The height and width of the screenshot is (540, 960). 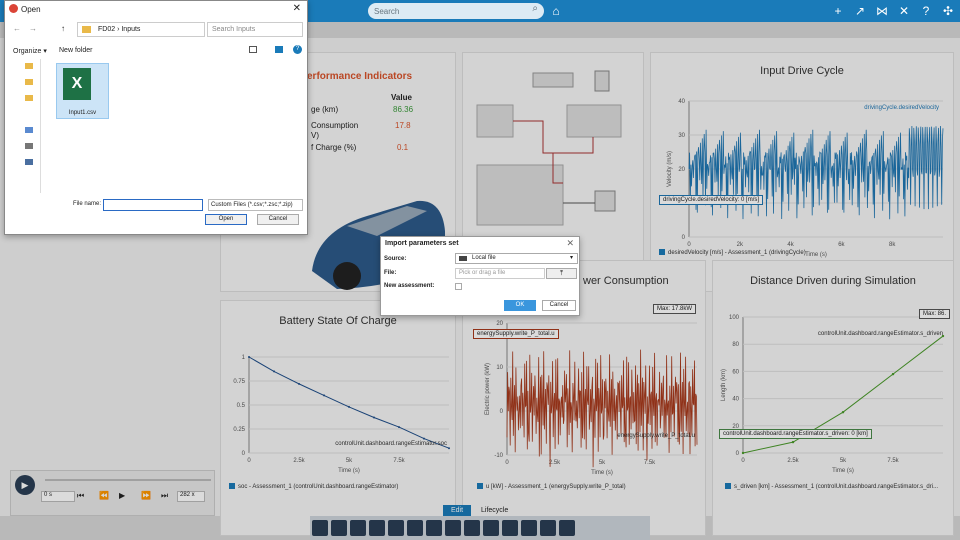 What do you see at coordinates (279, 49) in the screenshot?
I see `pane-icon` at bounding box center [279, 49].